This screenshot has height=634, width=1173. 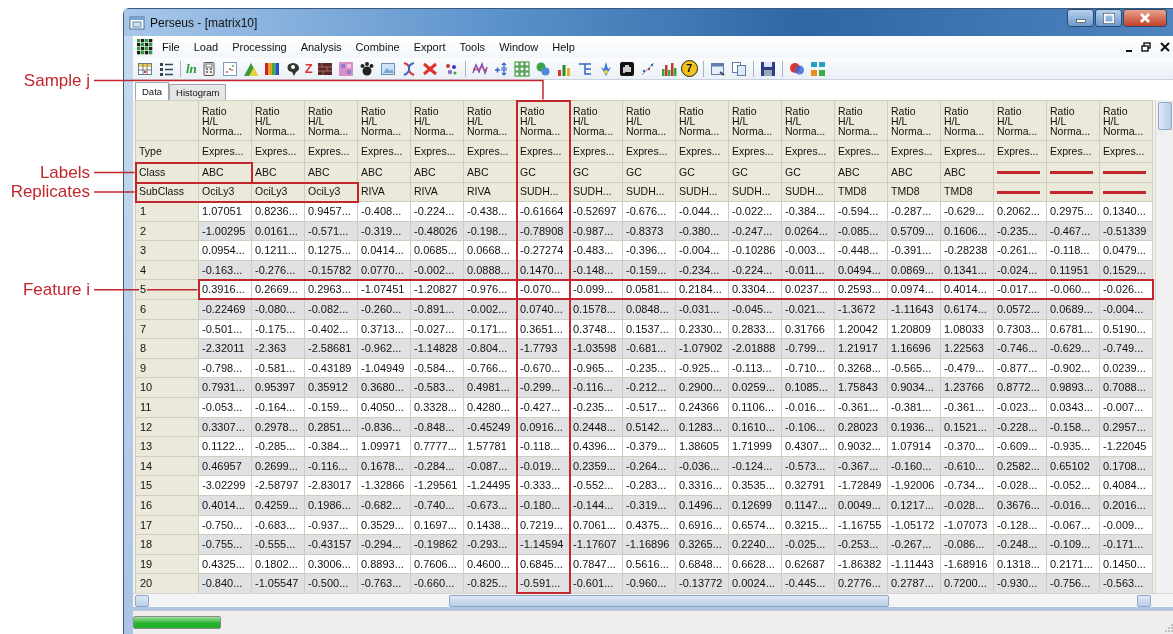 I want to click on resize-grip-icon, so click(x=1168, y=627).